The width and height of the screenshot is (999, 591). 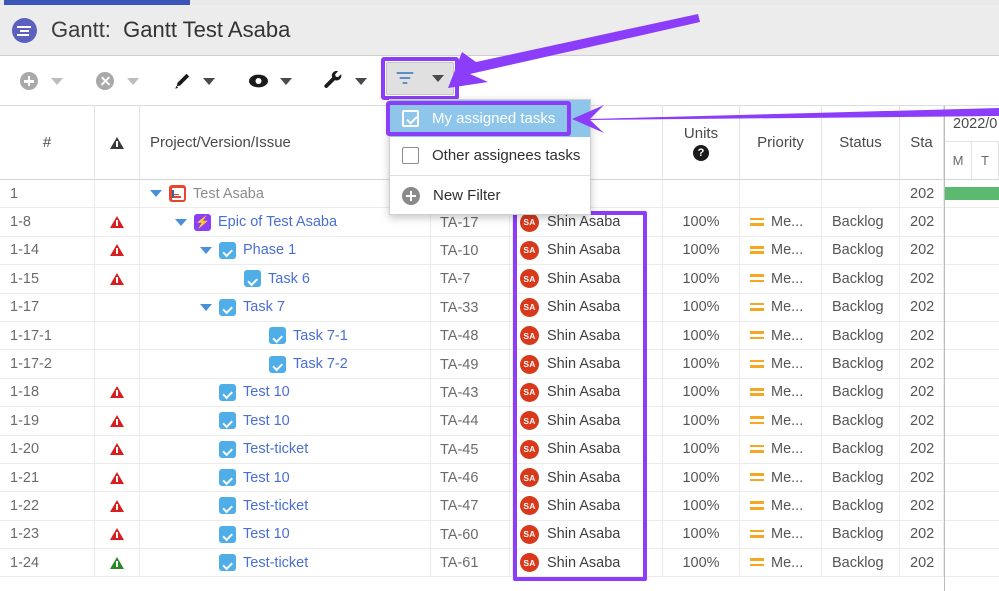 I want to click on menu-item-my-assigned-tasks: My assigned tasks, so click(x=490, y=118).